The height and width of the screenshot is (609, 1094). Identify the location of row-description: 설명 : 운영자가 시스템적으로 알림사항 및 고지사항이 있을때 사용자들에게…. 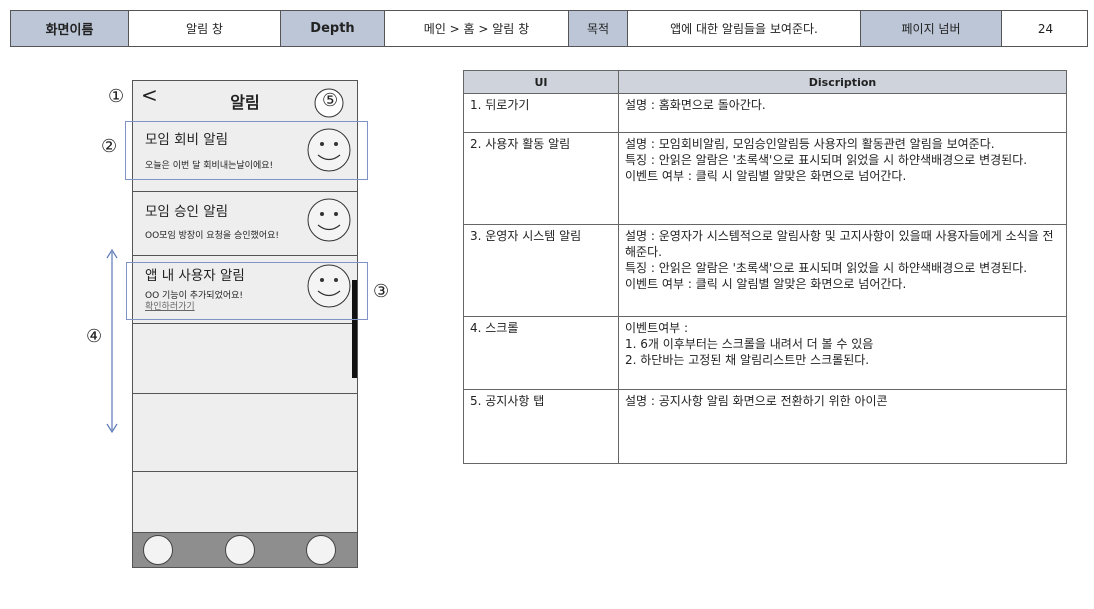
(842, 270).